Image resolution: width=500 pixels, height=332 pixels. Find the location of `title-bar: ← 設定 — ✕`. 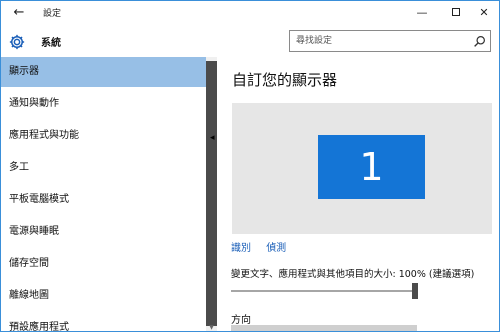

title-bar: ← 設定 — ✕ is located at coordinates (250, 13).